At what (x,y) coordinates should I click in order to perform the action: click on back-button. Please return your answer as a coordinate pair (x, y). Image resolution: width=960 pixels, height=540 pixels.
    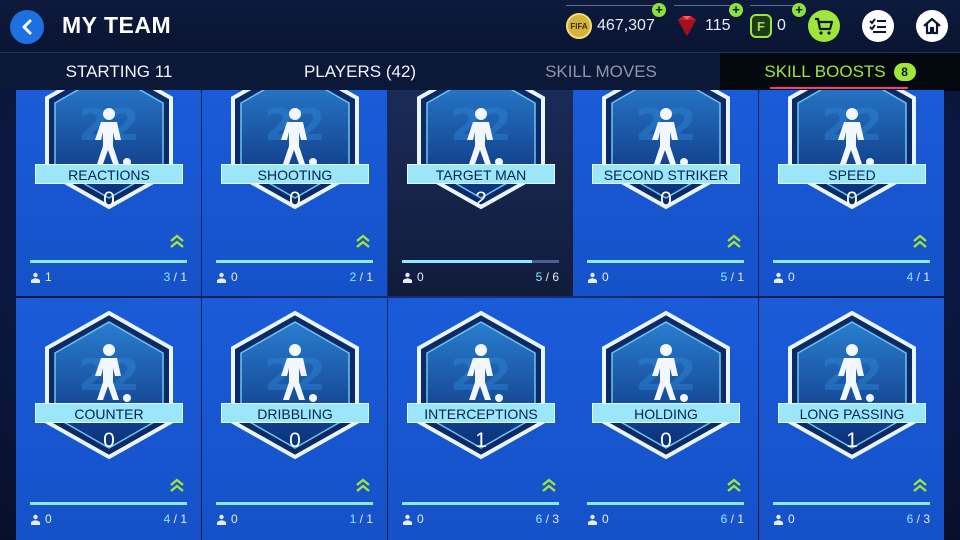
    Looking at the image, I should click on (27, 27).